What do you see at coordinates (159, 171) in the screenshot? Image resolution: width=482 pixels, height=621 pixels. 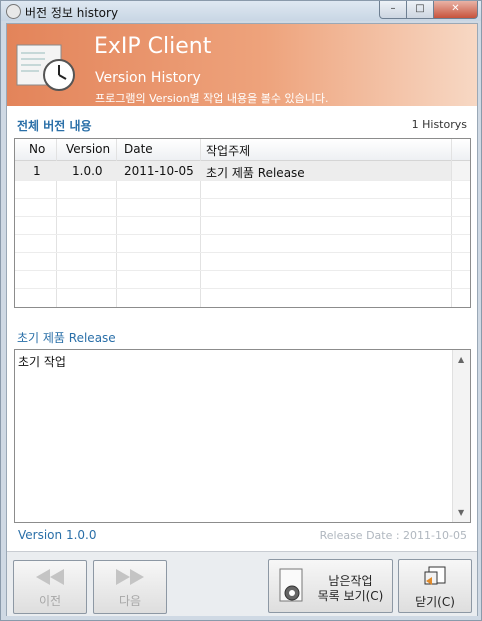 I see `cell-date: 2011-10-05` at bounding box center [159, 171].